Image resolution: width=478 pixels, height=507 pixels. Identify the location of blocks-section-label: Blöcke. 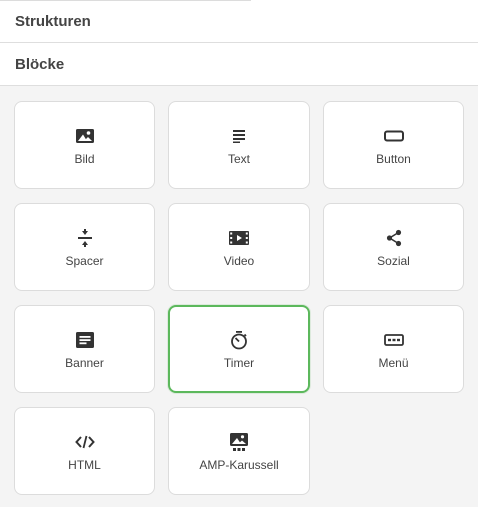
(40, 64).